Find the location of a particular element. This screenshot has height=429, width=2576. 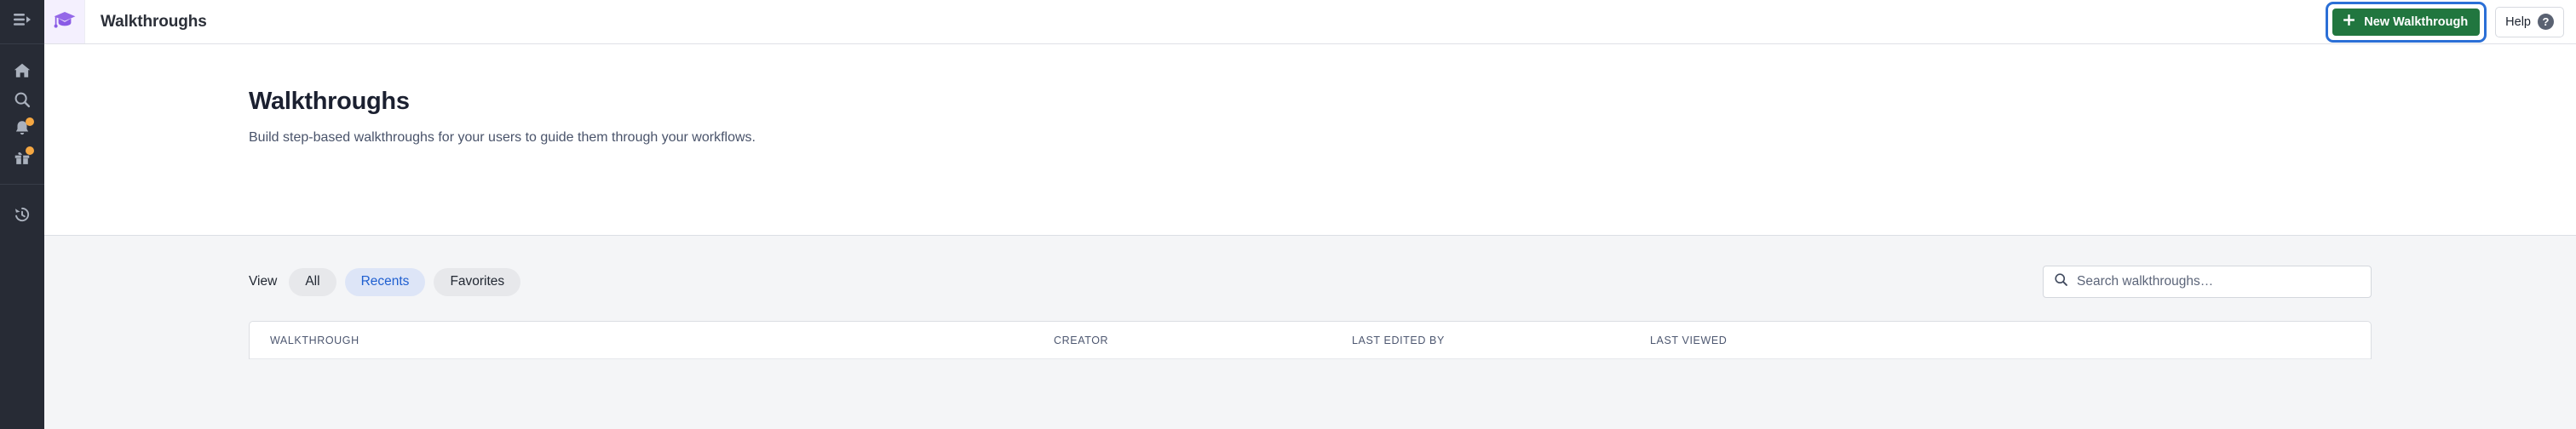

search-input is located at coordinates (2218, 281).